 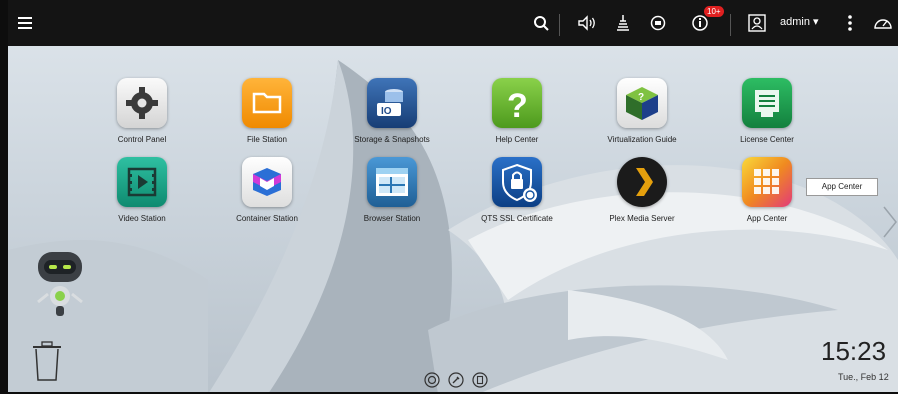 I want to click on app-label: Storage & Snapshots, so click(x=392, y=139).